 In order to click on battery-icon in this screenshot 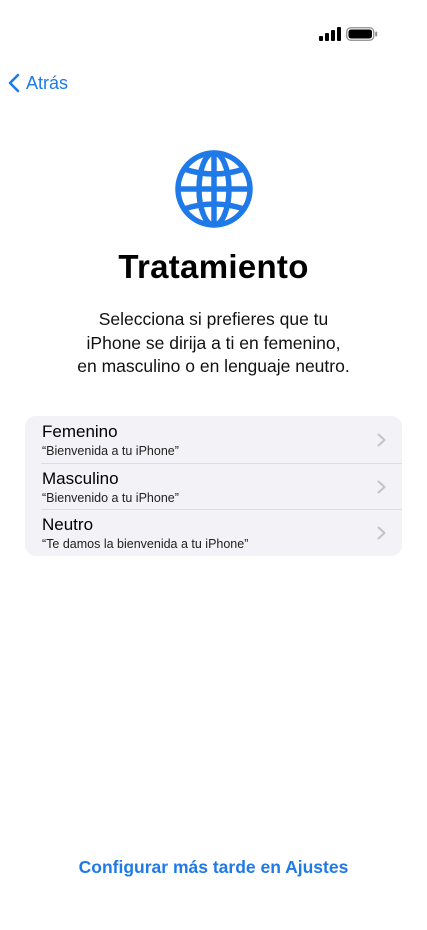, I will do `click(362, 34)`.